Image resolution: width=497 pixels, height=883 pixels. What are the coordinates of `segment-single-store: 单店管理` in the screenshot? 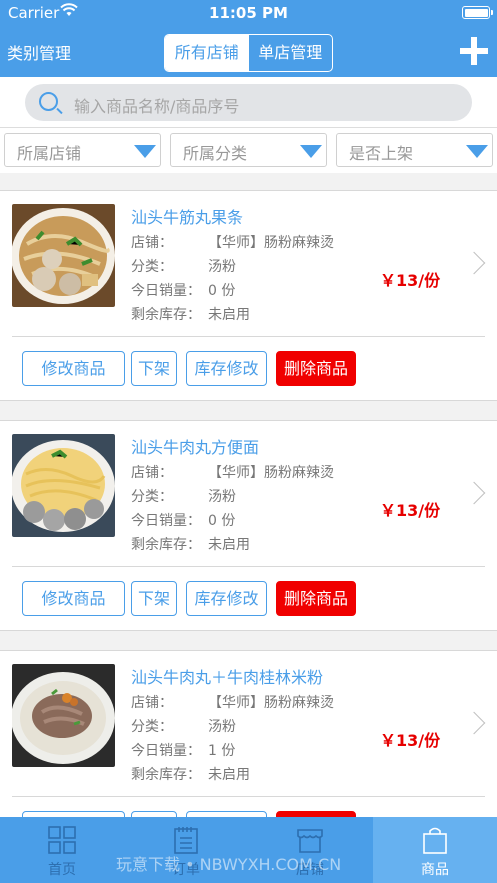 It's located at (291, 53).